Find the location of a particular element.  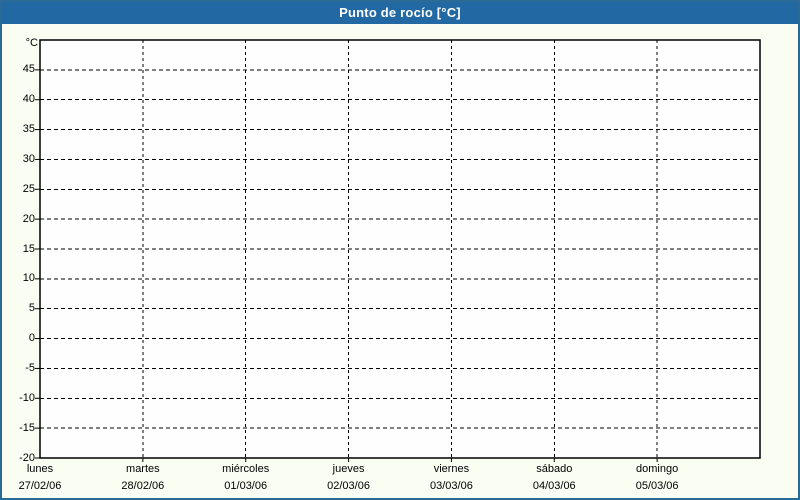

chart-title: Punto de rocío [°C] is located at coordinates (400, 12).